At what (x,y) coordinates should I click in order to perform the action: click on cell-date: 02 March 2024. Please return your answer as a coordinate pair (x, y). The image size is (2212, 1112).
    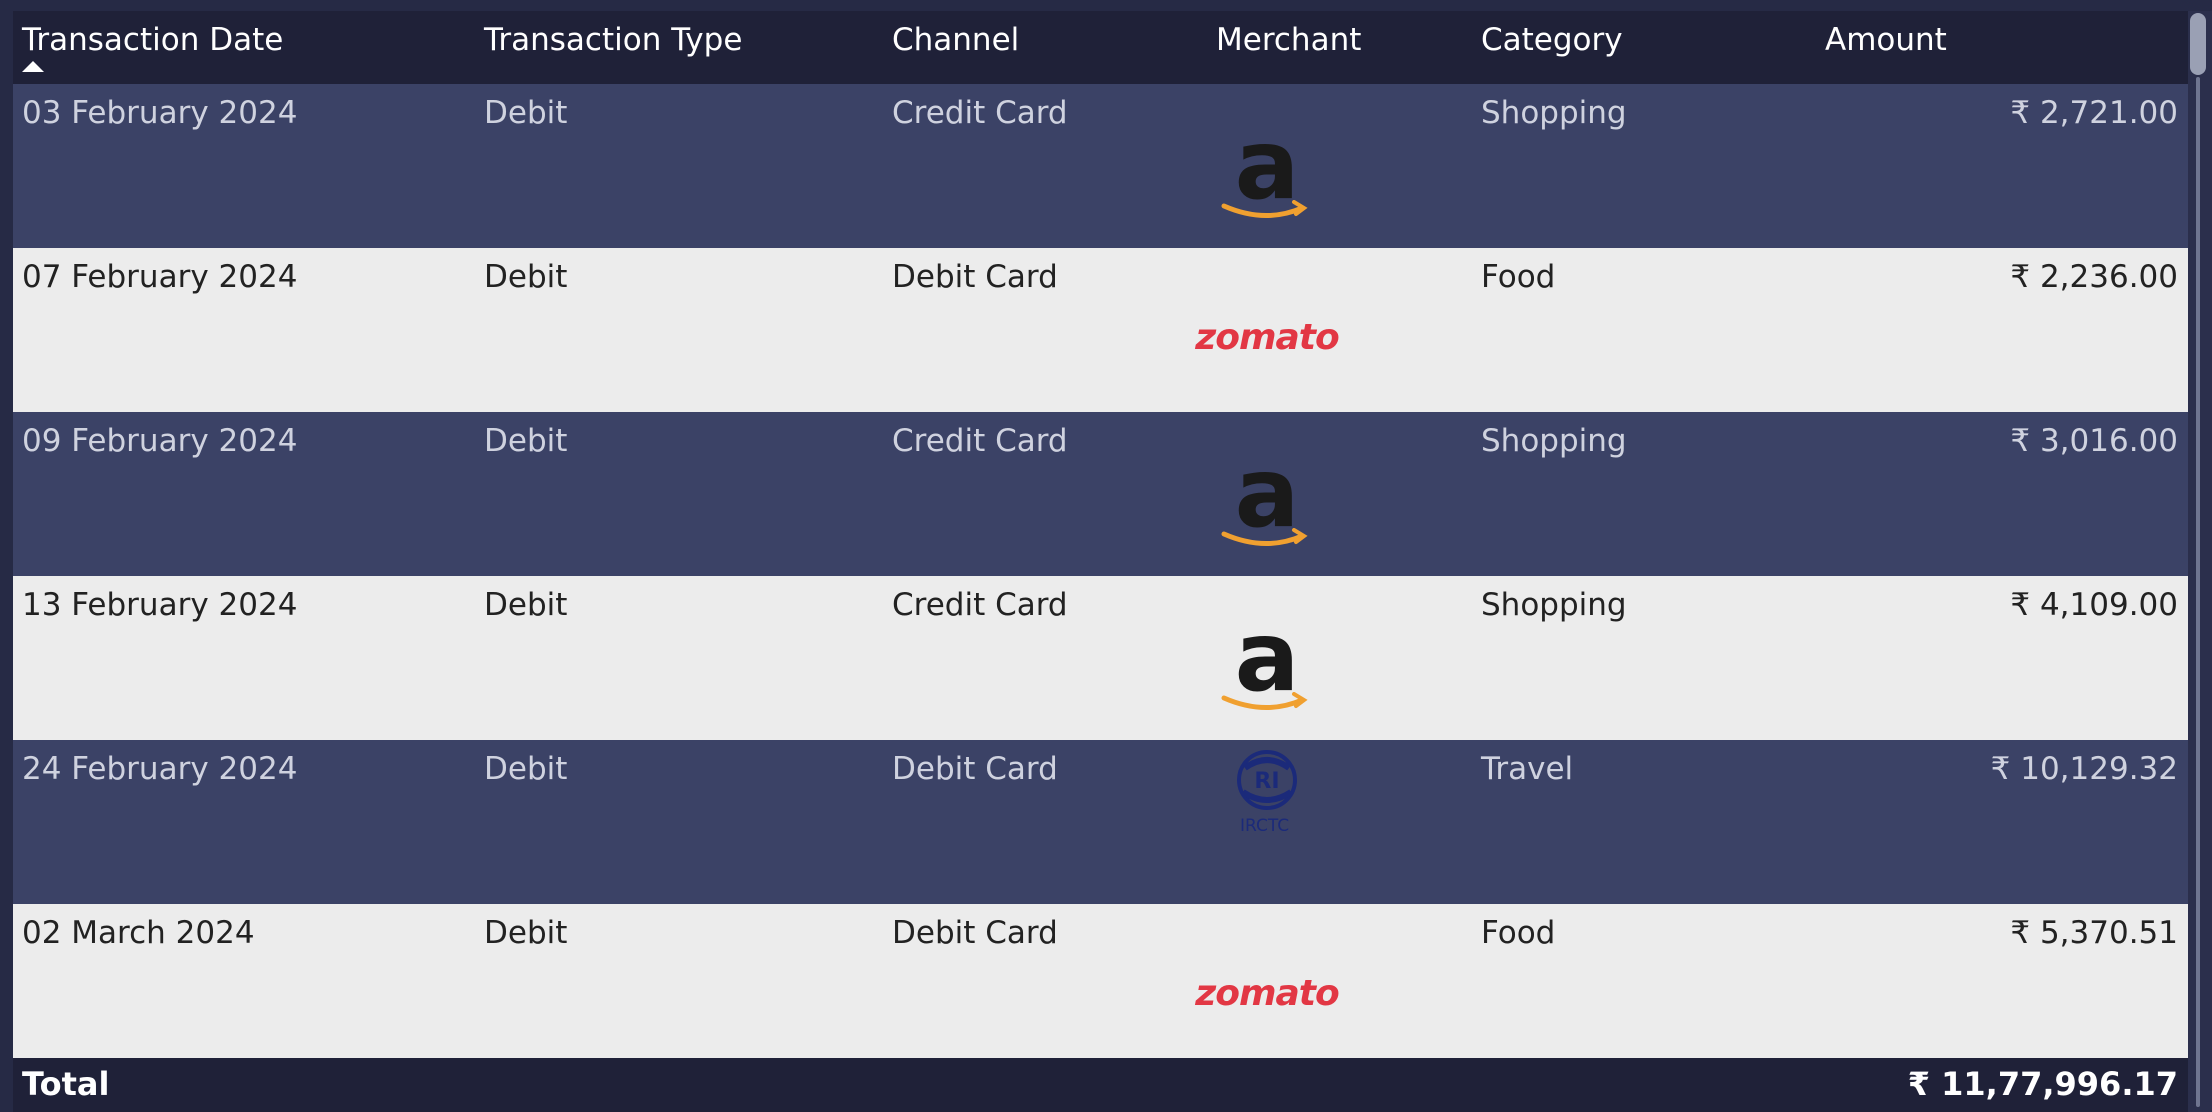
    Looking at the image, I should click on (138, 933).